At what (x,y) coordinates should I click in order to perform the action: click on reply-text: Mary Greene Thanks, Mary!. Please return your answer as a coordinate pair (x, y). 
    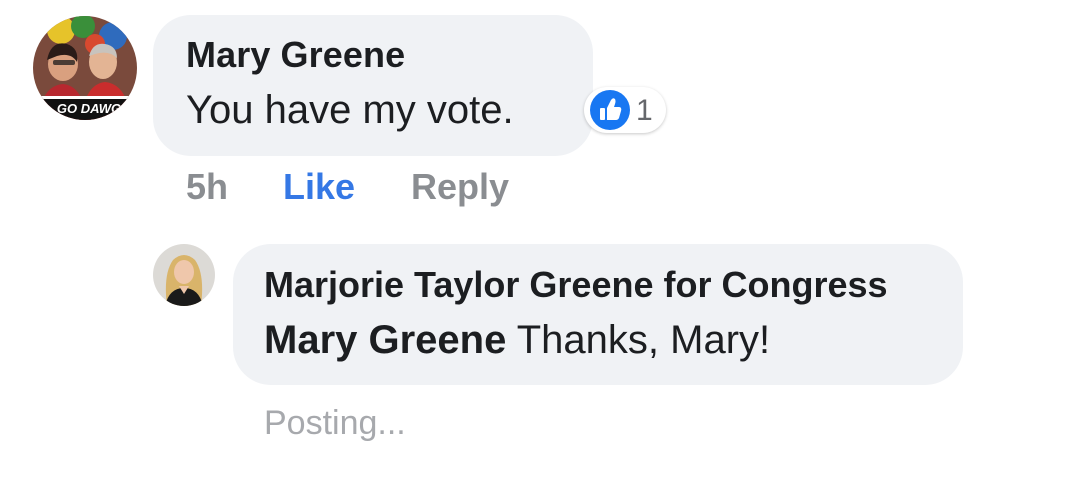
    Looking at the image, I should click on (517, 340).